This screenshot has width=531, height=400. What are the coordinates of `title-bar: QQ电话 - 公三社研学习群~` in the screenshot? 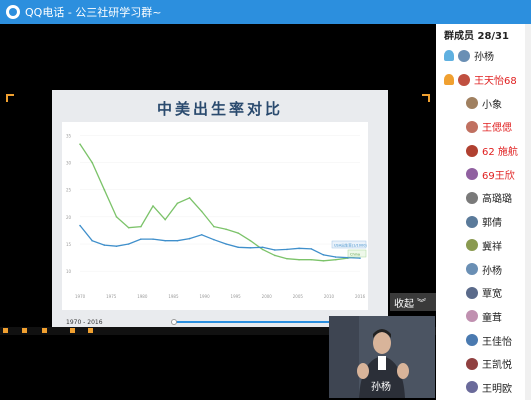 It's located at (265, 12).